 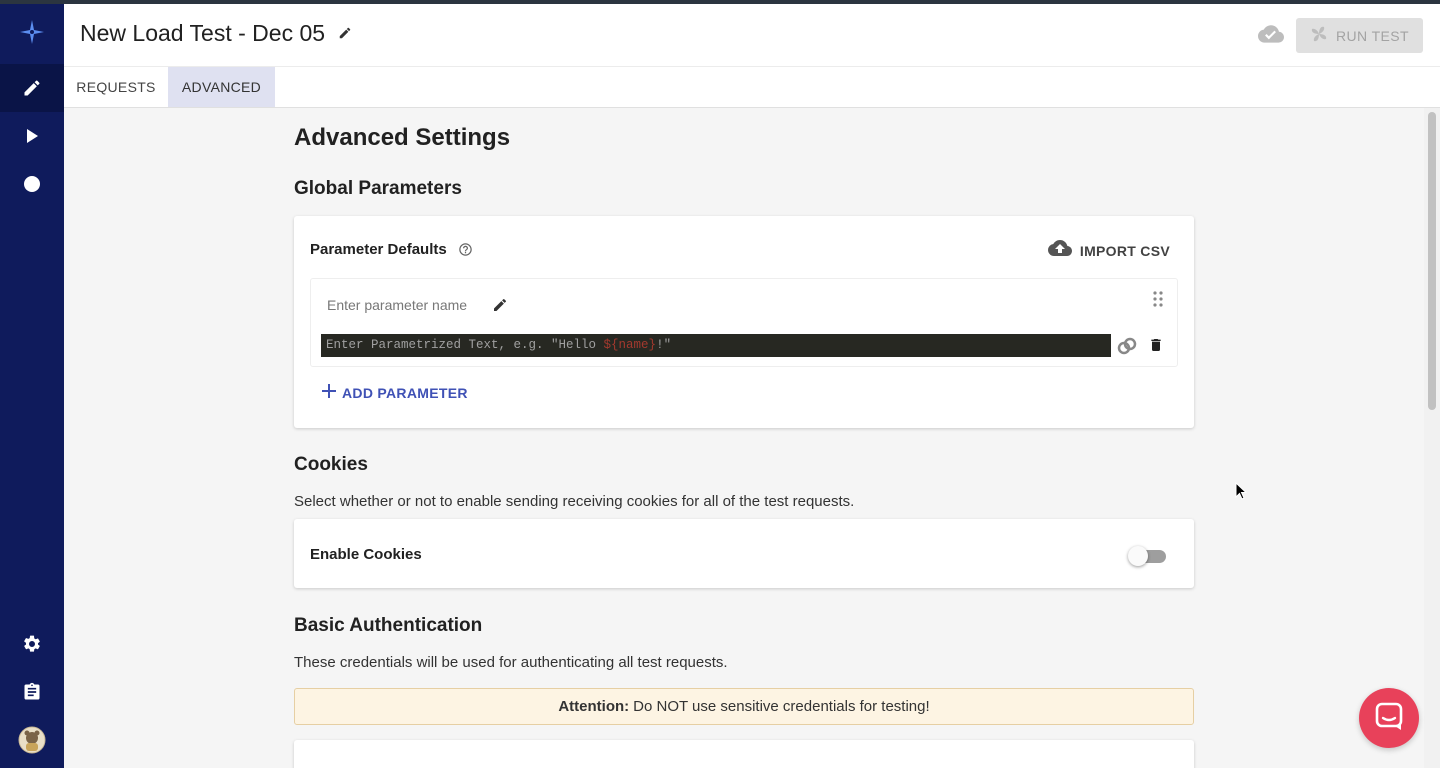 I want to click on import-csv-button: IMPORT CSV, so click(x=1108, y=250).